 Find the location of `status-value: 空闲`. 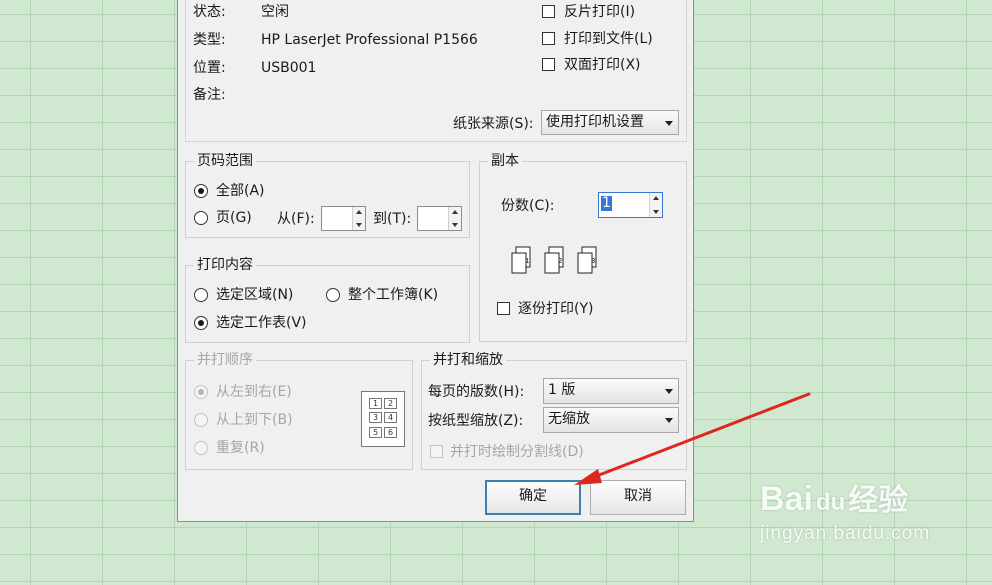

status-value: 空闲 is located at coordinates (275, 12).